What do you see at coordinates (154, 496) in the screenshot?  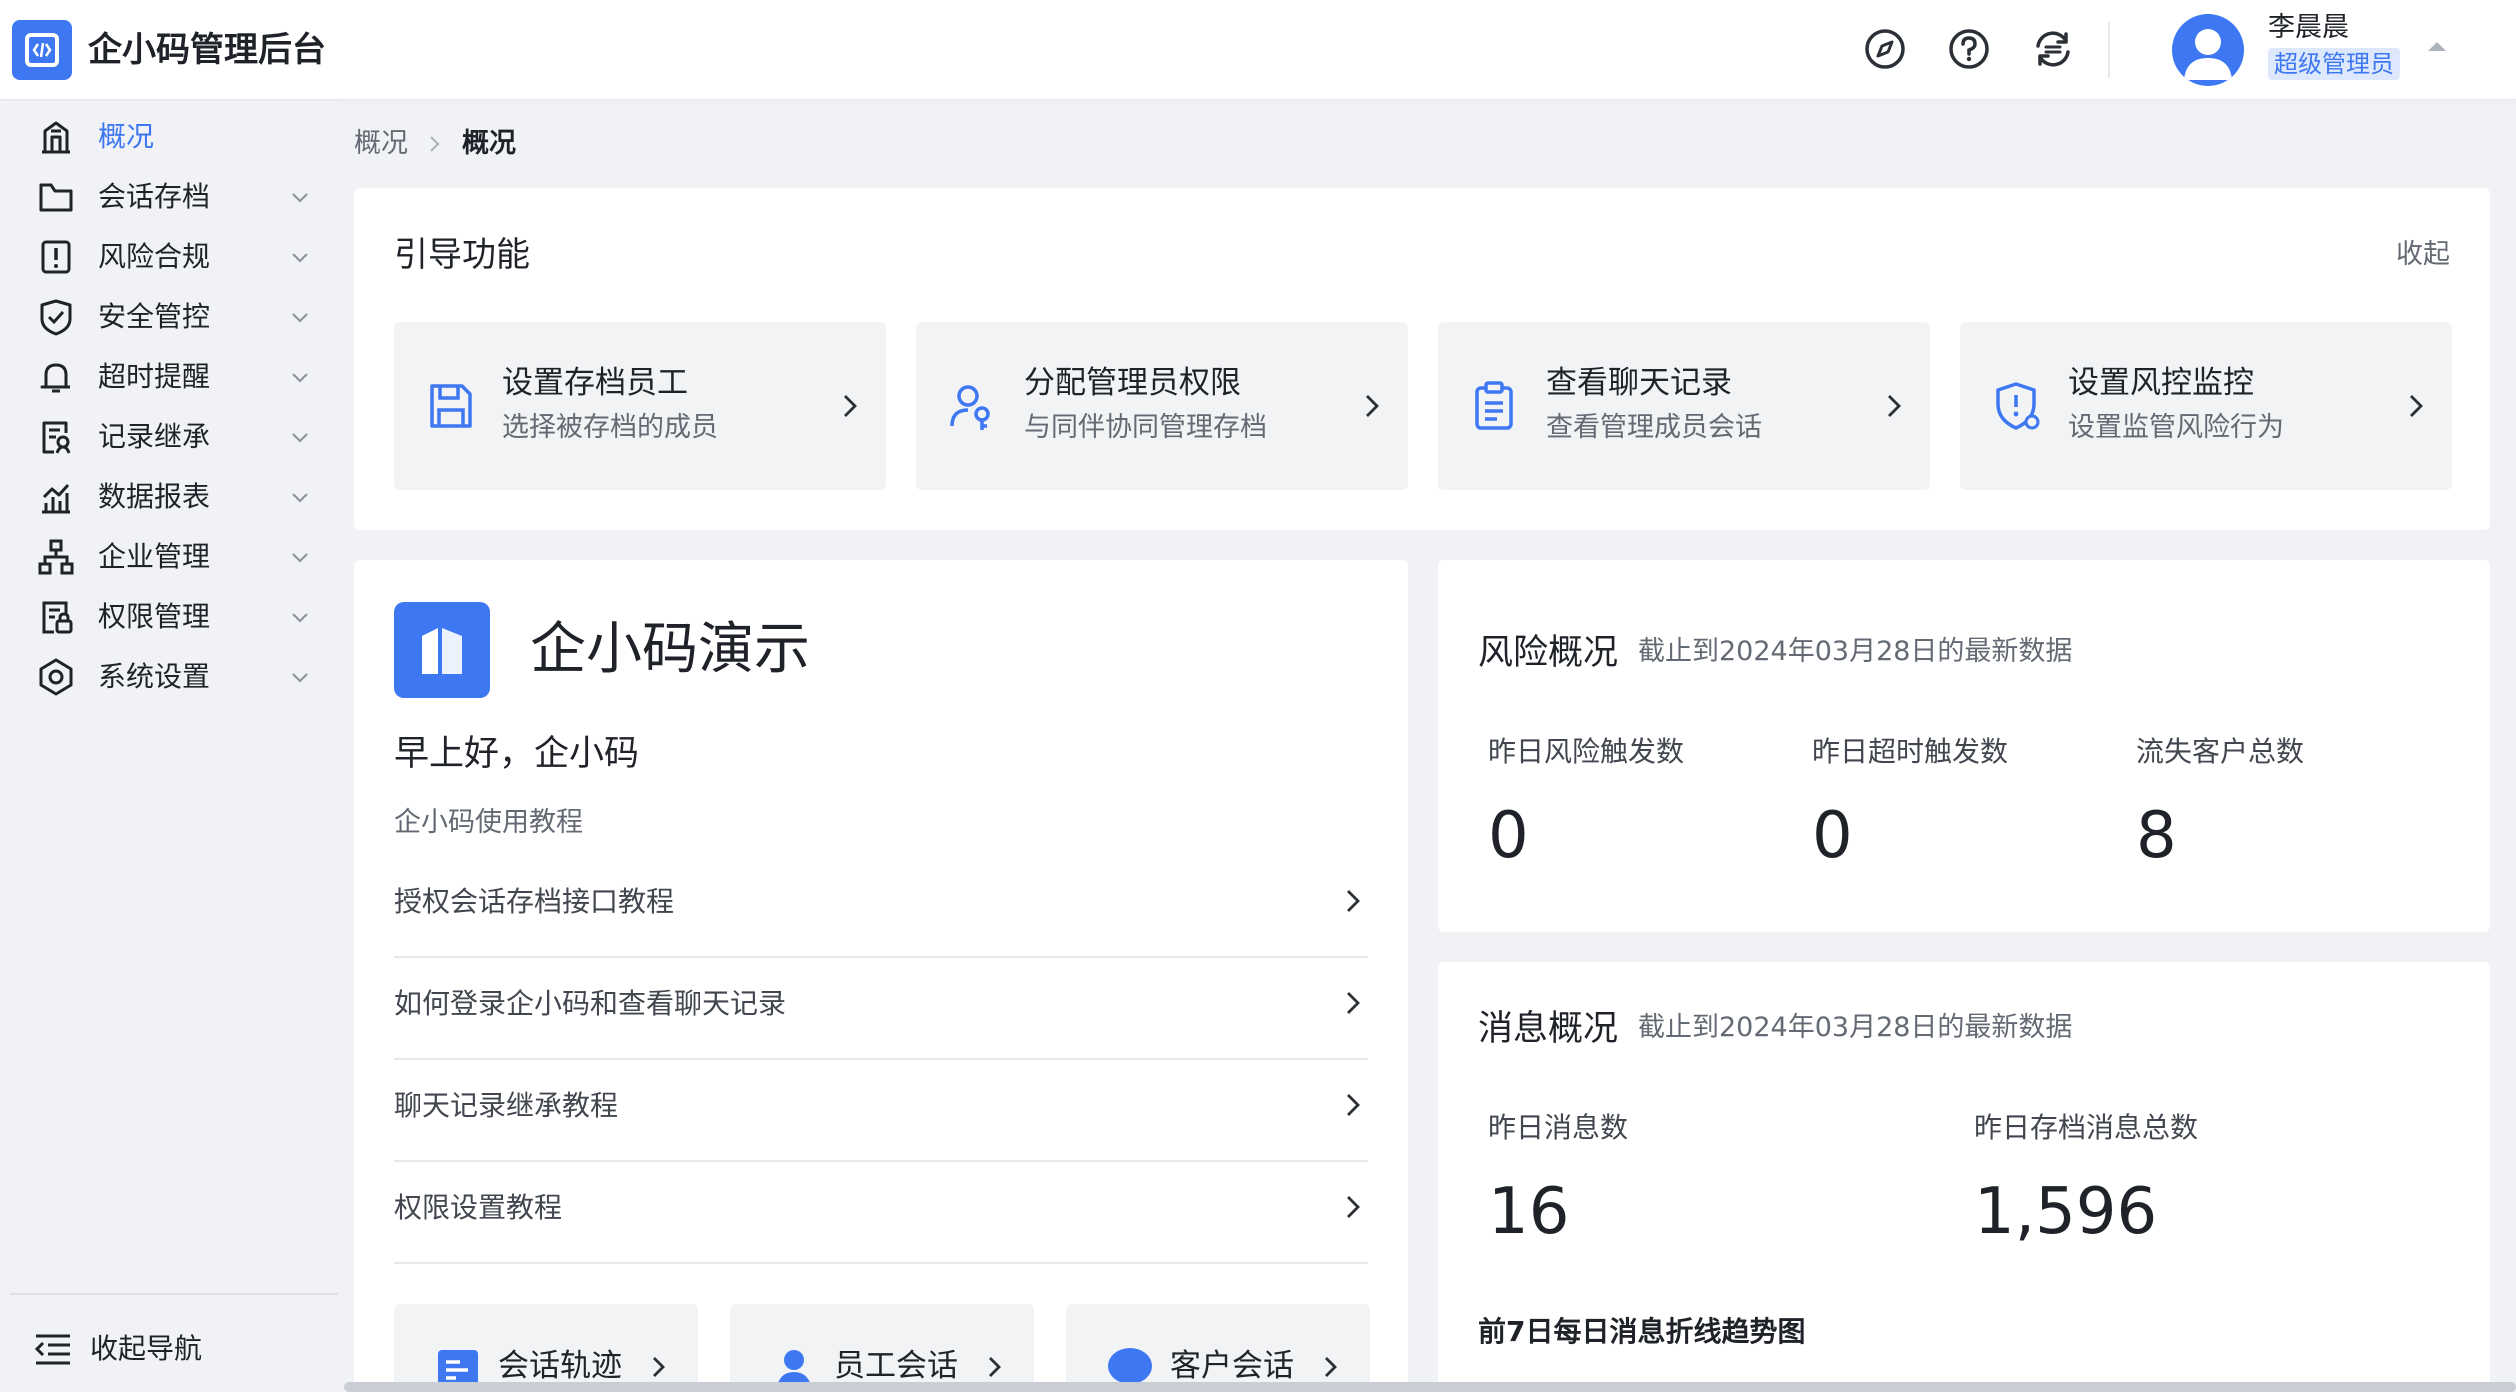 I see `sidebar-item-label: 数据报表` at bounding box center [154, 496].